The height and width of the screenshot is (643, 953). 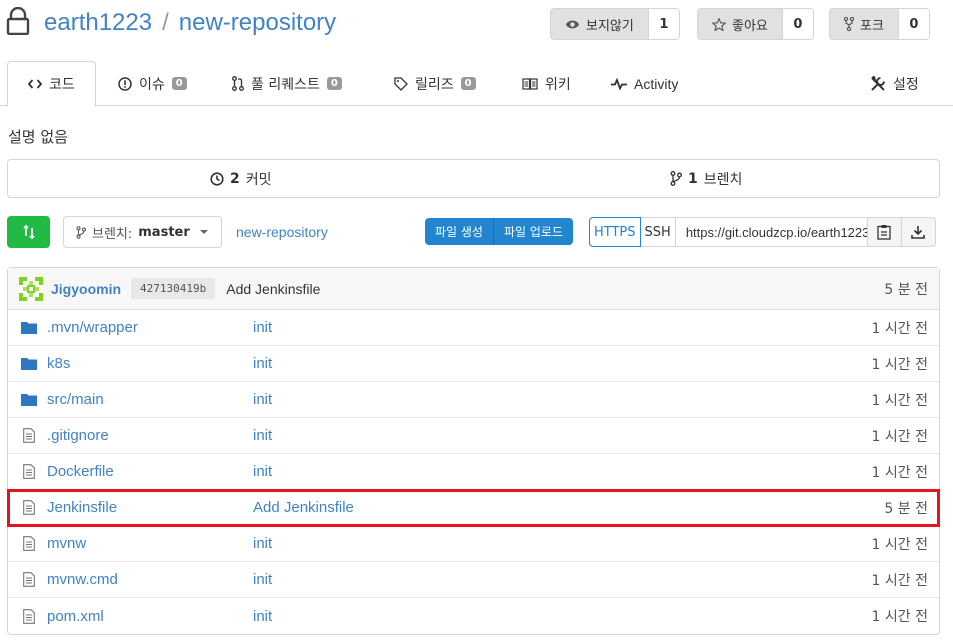 I want to click on file-name-link: mvnw.cmd, so click(x=82, y=579).